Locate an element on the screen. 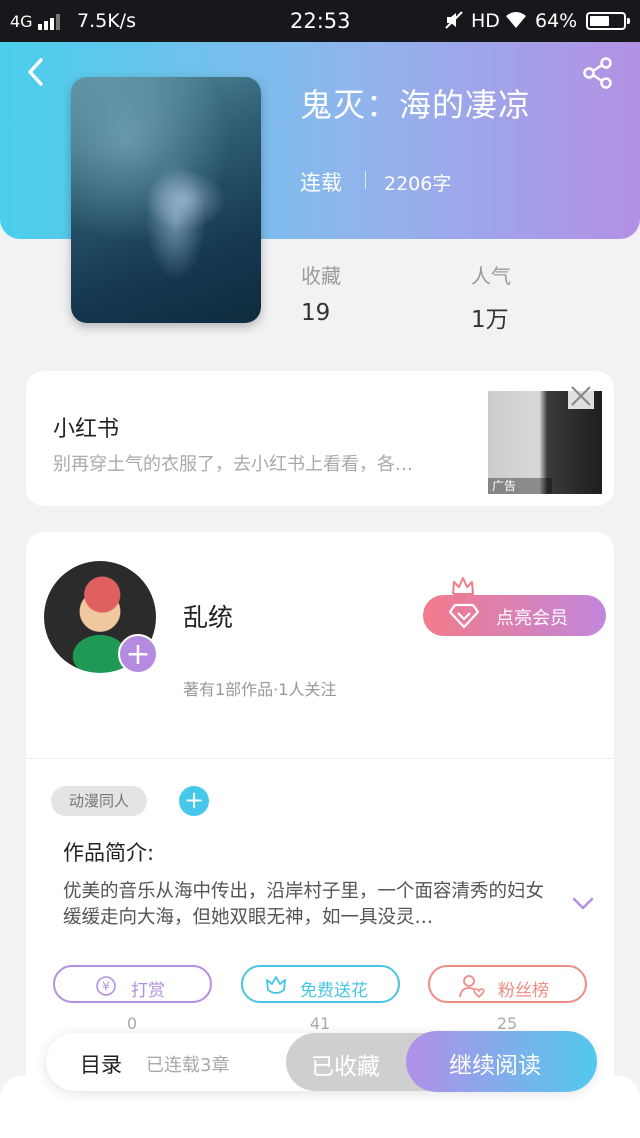 The image size is (640, 1138). flower-count: 41 is located at coordinates (320, 1023).